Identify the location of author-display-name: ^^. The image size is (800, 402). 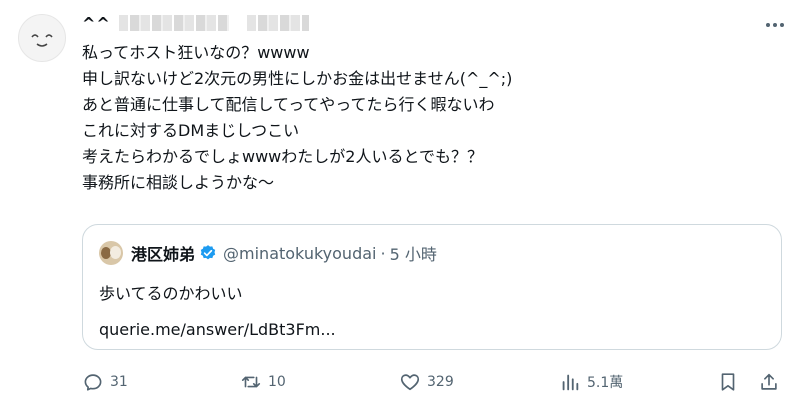
(96, 23).